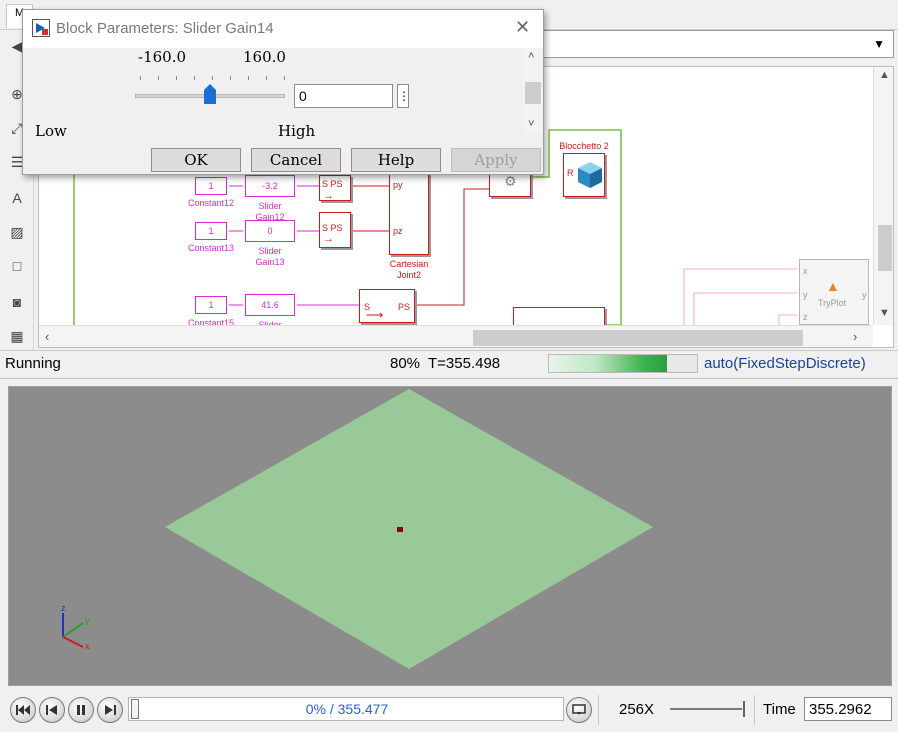  Describe the element at coordinates (396, 160) in the screenshot. I see `help-button: Help` at that location.